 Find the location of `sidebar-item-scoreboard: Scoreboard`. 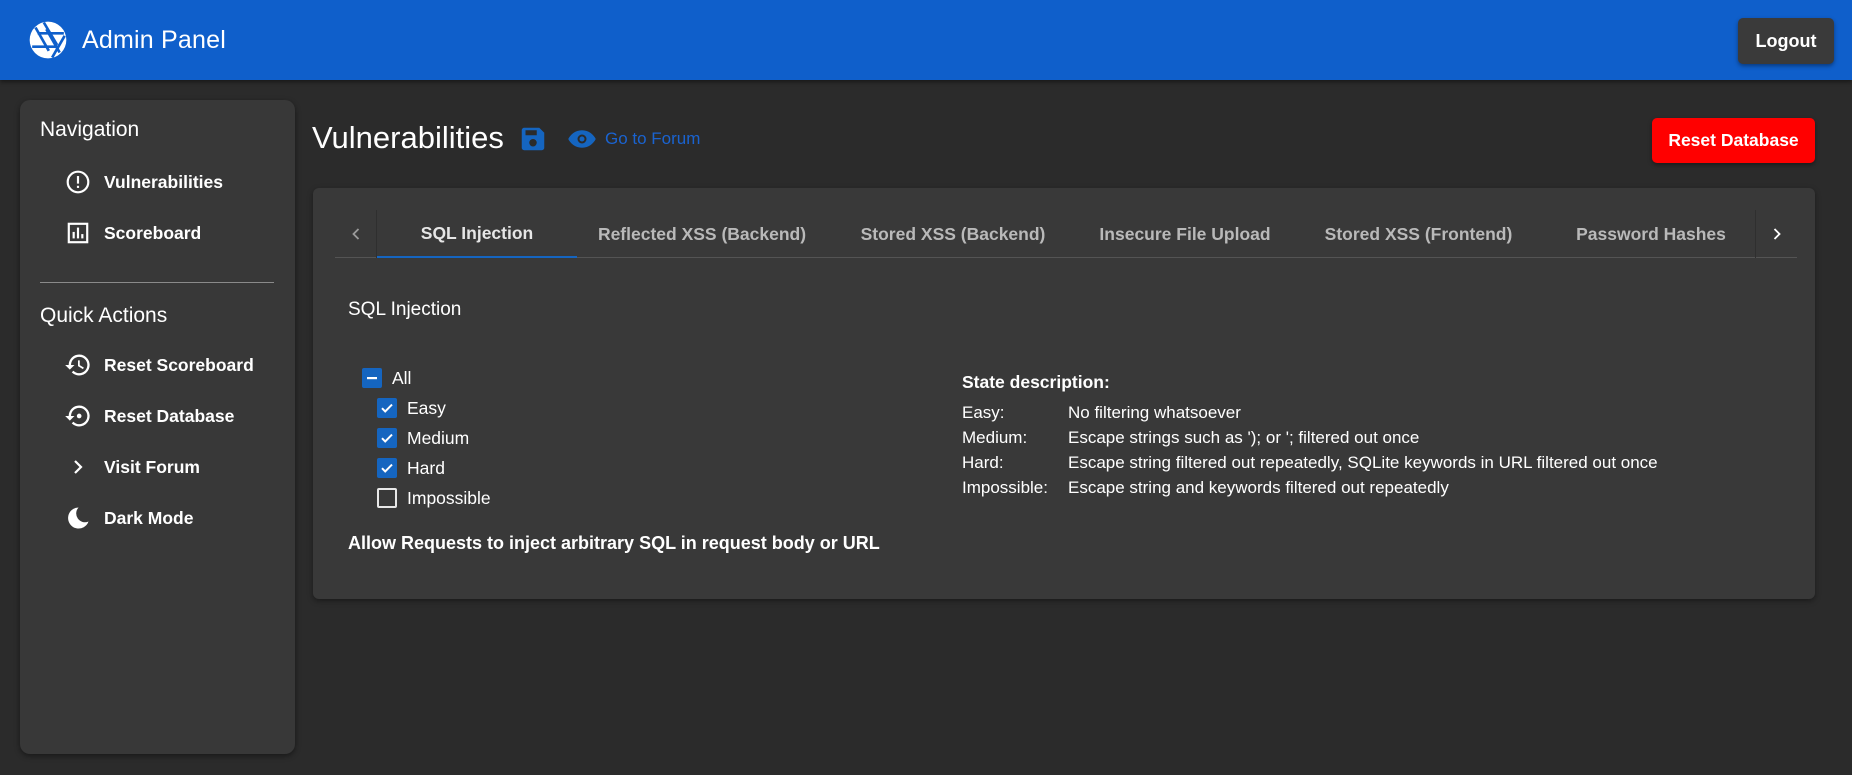

sidebar-item-scoreboard: Scoreboard is located at coordinates (174, 233).